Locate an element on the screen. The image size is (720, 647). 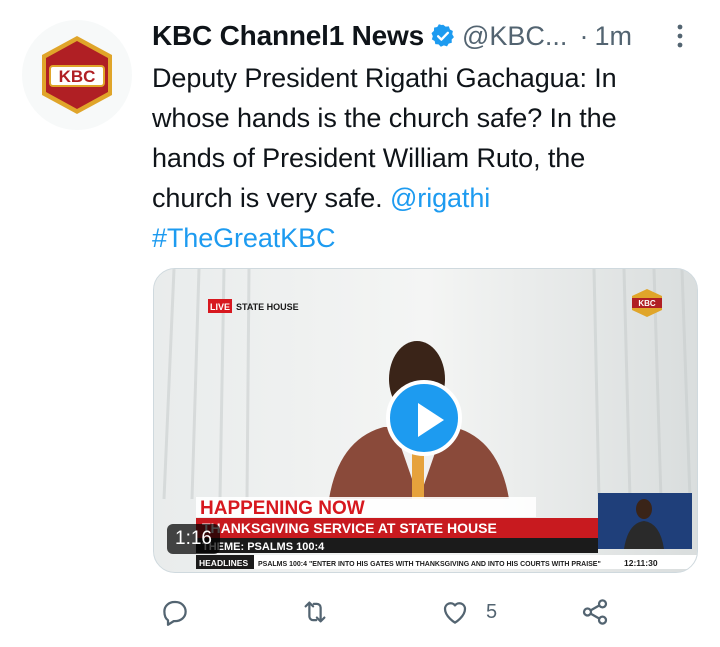
play-button is located at coordinates (424, 418).